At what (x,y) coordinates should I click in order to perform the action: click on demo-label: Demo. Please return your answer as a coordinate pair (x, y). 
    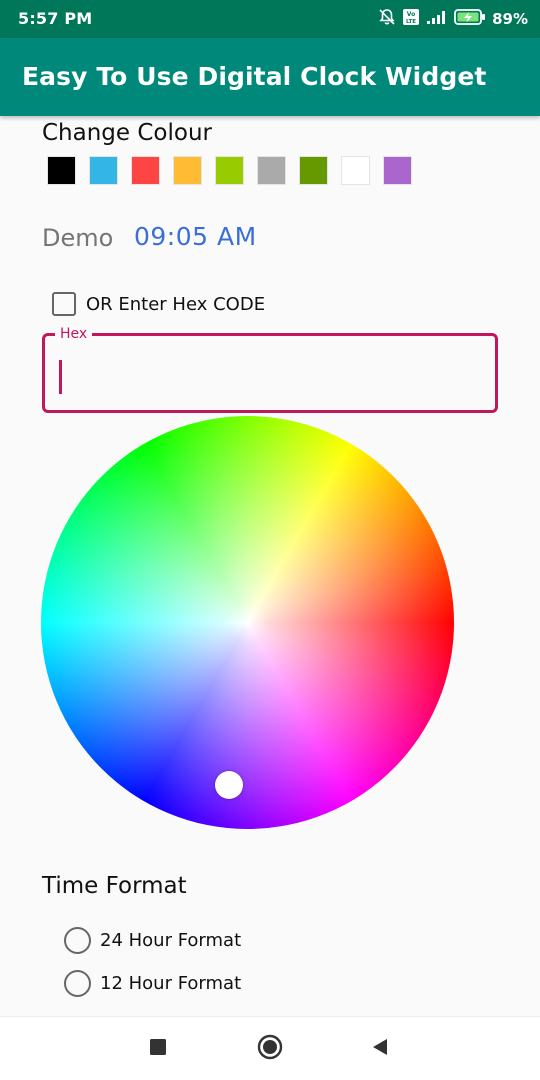
    Looking at the image, I should click on (78, 238).